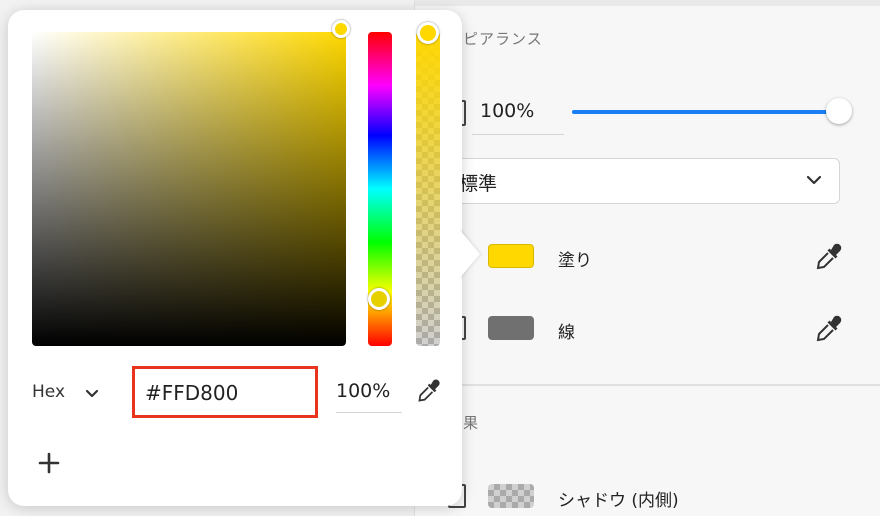 The height and width of the screenshot is (516, 880). I want to click on alpha-underline, so click(369, 412).